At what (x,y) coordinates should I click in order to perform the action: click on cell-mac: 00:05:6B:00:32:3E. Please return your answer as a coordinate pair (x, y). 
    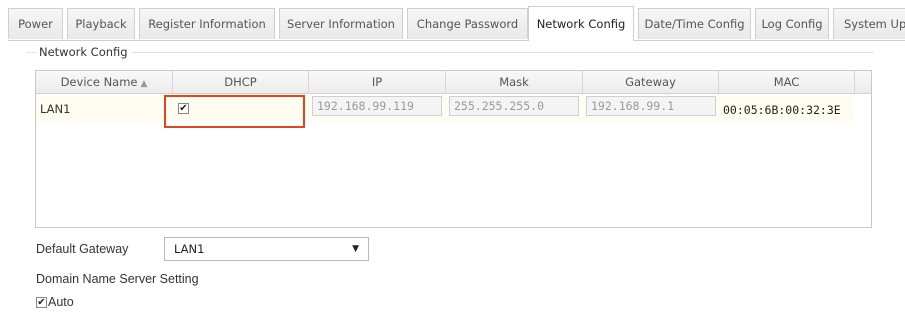
    Looking at the image, I should click on (786, 108).